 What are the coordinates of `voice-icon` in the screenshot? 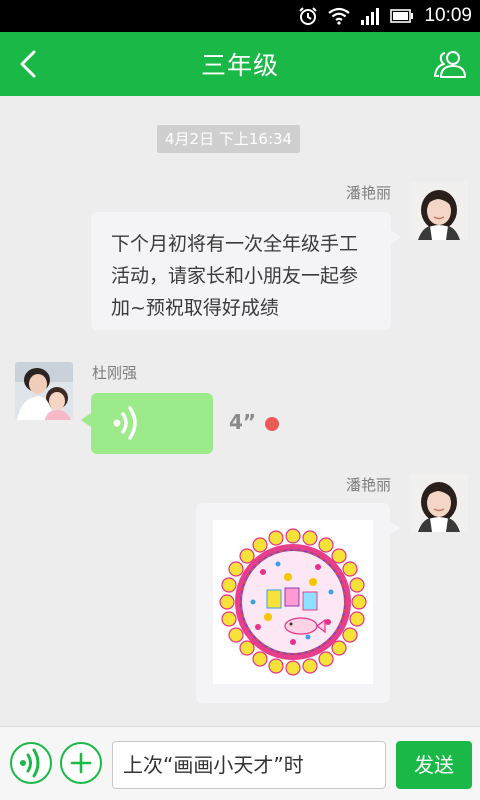 It's located at (30, 763).